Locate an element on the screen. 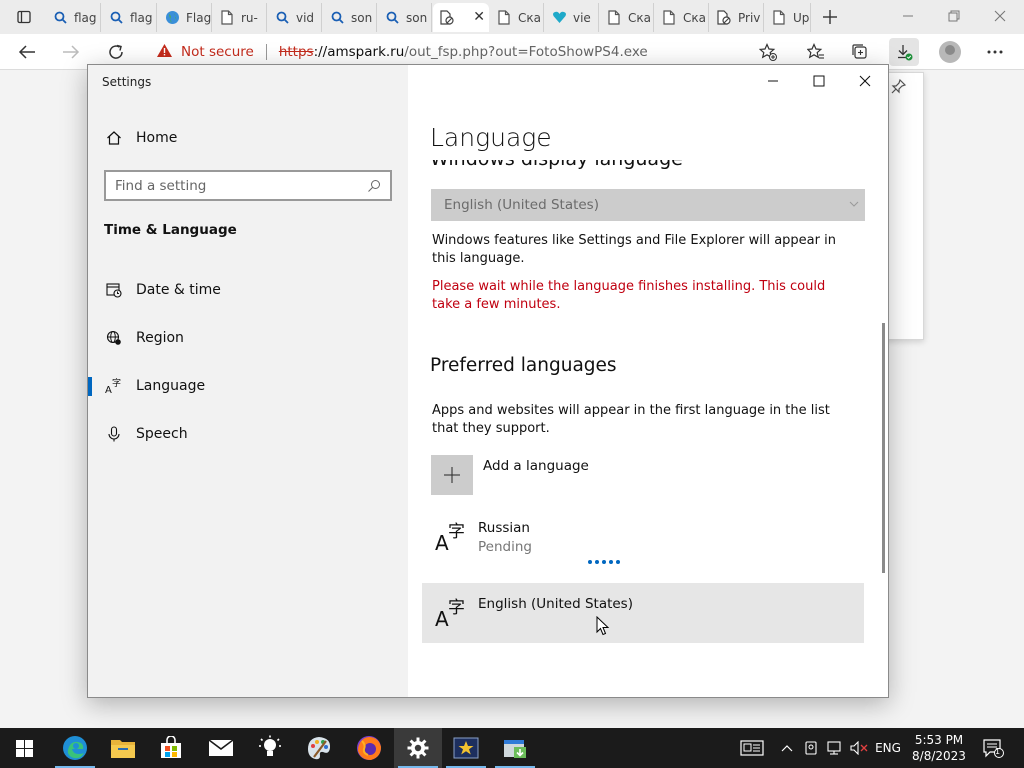 This screenshot has width=1024, height=768. back-button is located at coordinates (27, 52).